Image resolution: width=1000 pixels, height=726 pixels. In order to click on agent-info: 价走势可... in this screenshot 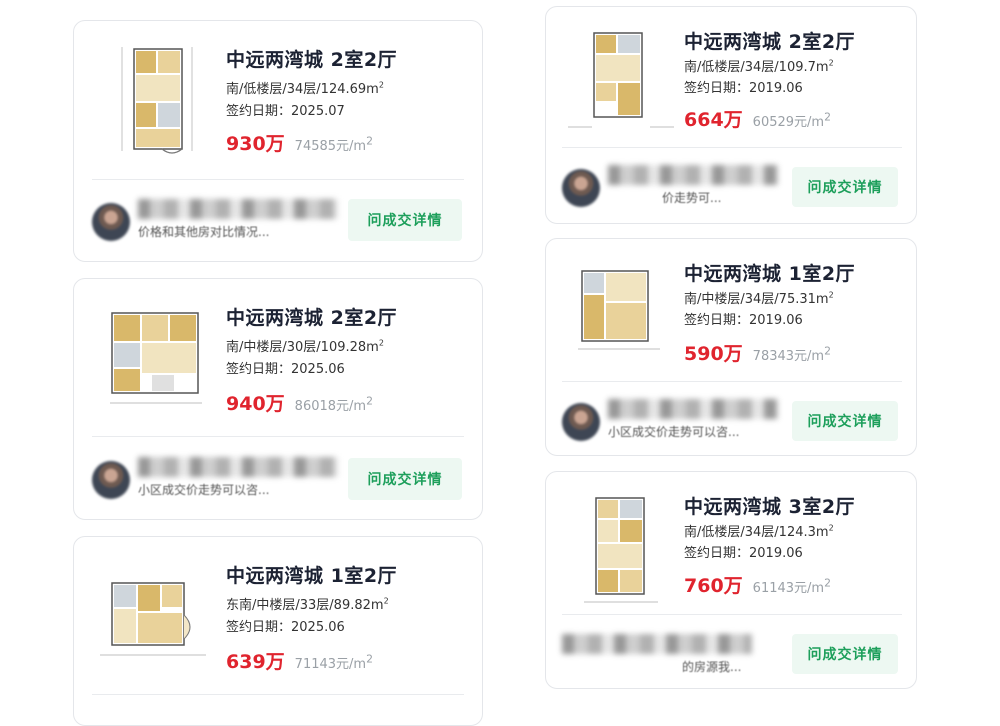, I will do `click(672, 184)`.